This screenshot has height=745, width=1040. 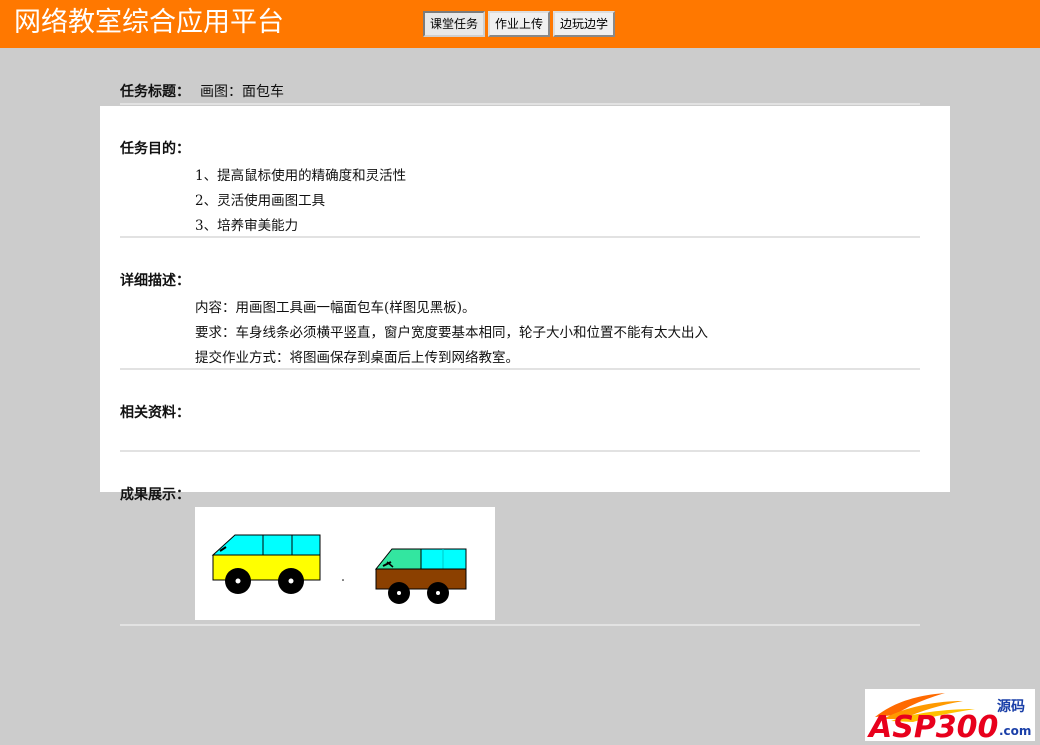 I want to click on nav-homework-upload-button: 作业上传, so click(x=519, y=24).